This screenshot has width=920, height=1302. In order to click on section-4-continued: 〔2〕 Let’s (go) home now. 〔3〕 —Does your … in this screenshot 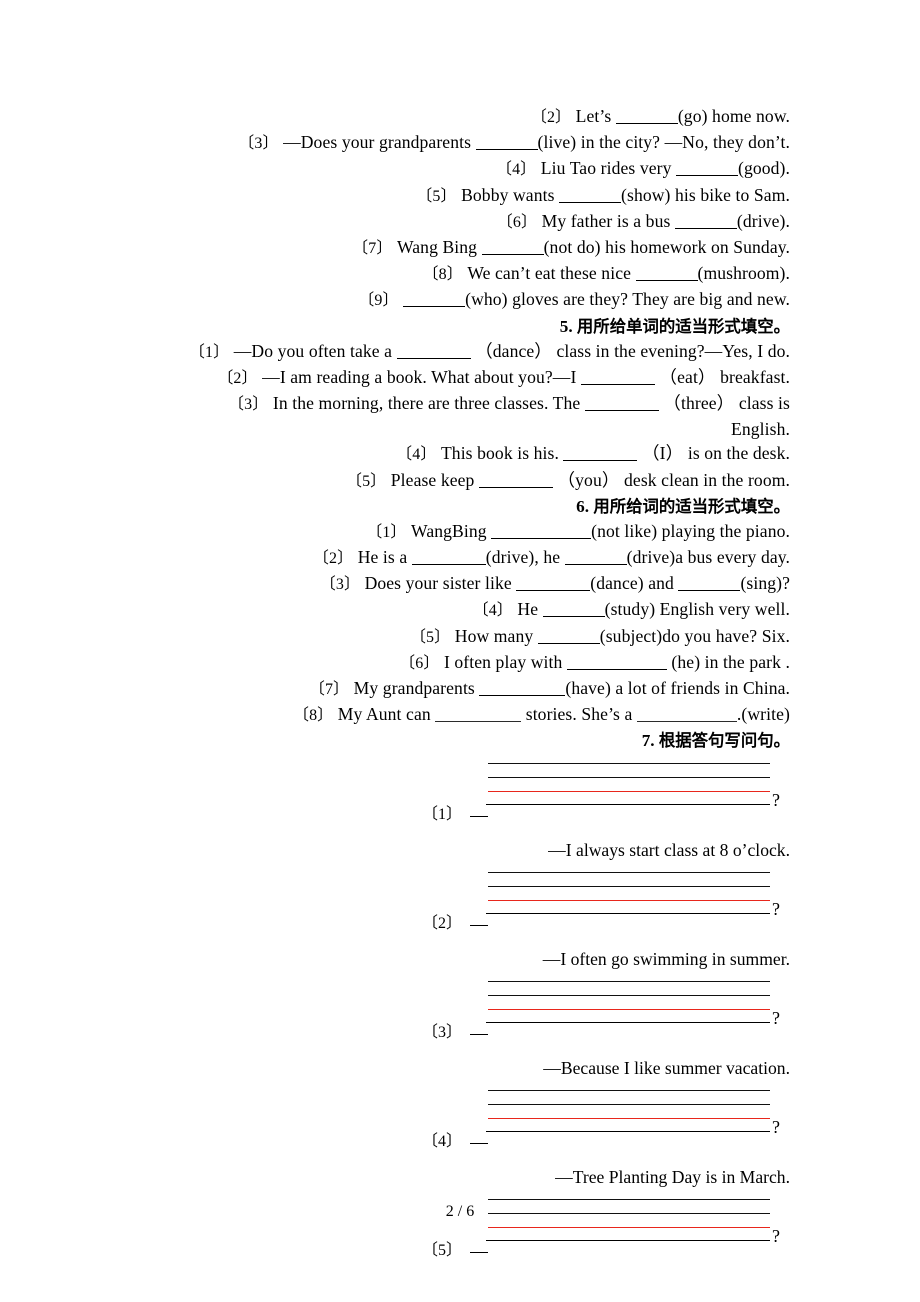, I will do `click(465, 209)`.